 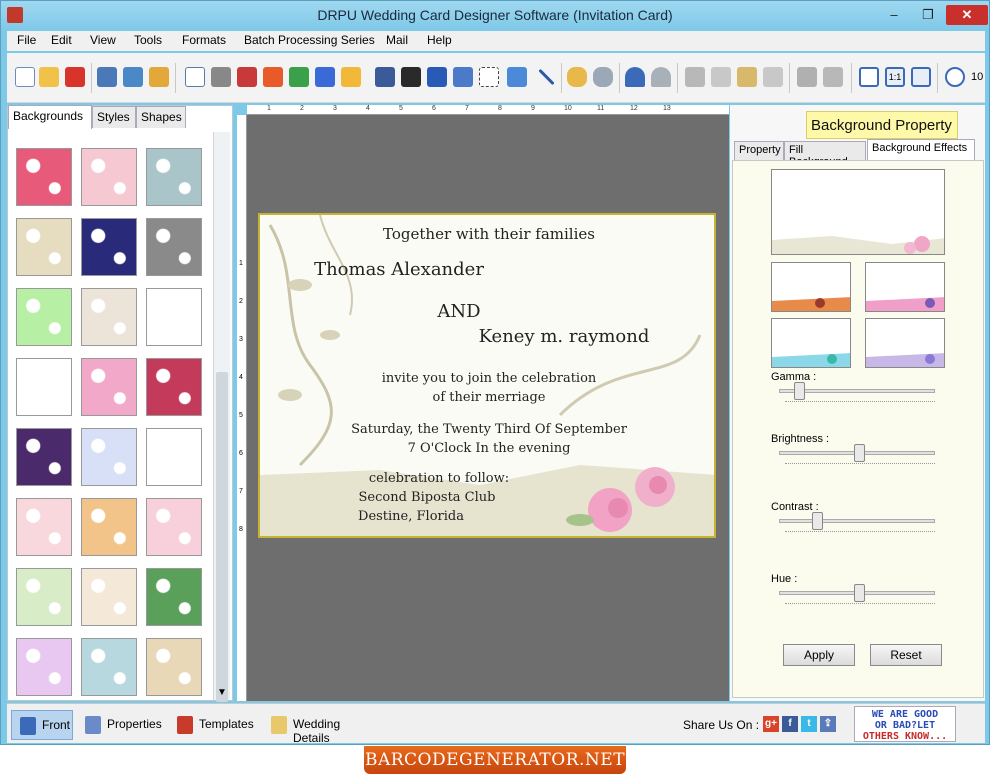 What do you see at coordinates (661, 77) in the screenshot?
I see `redo-icon` at bounding box center [661, 77].